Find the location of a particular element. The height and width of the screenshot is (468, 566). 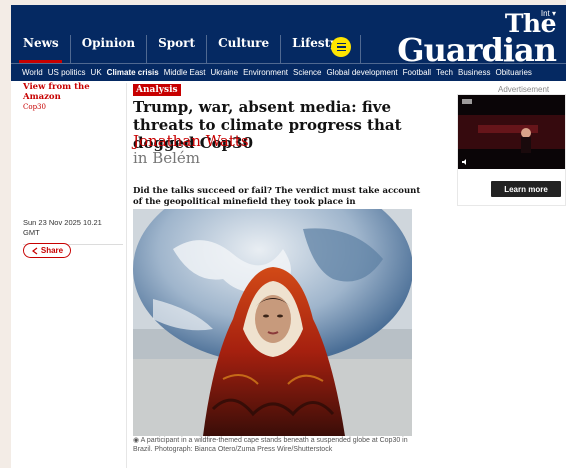

publish-date: Sun 23 Nov 2025 10.21 GMT is located at coordinates (73, 231).